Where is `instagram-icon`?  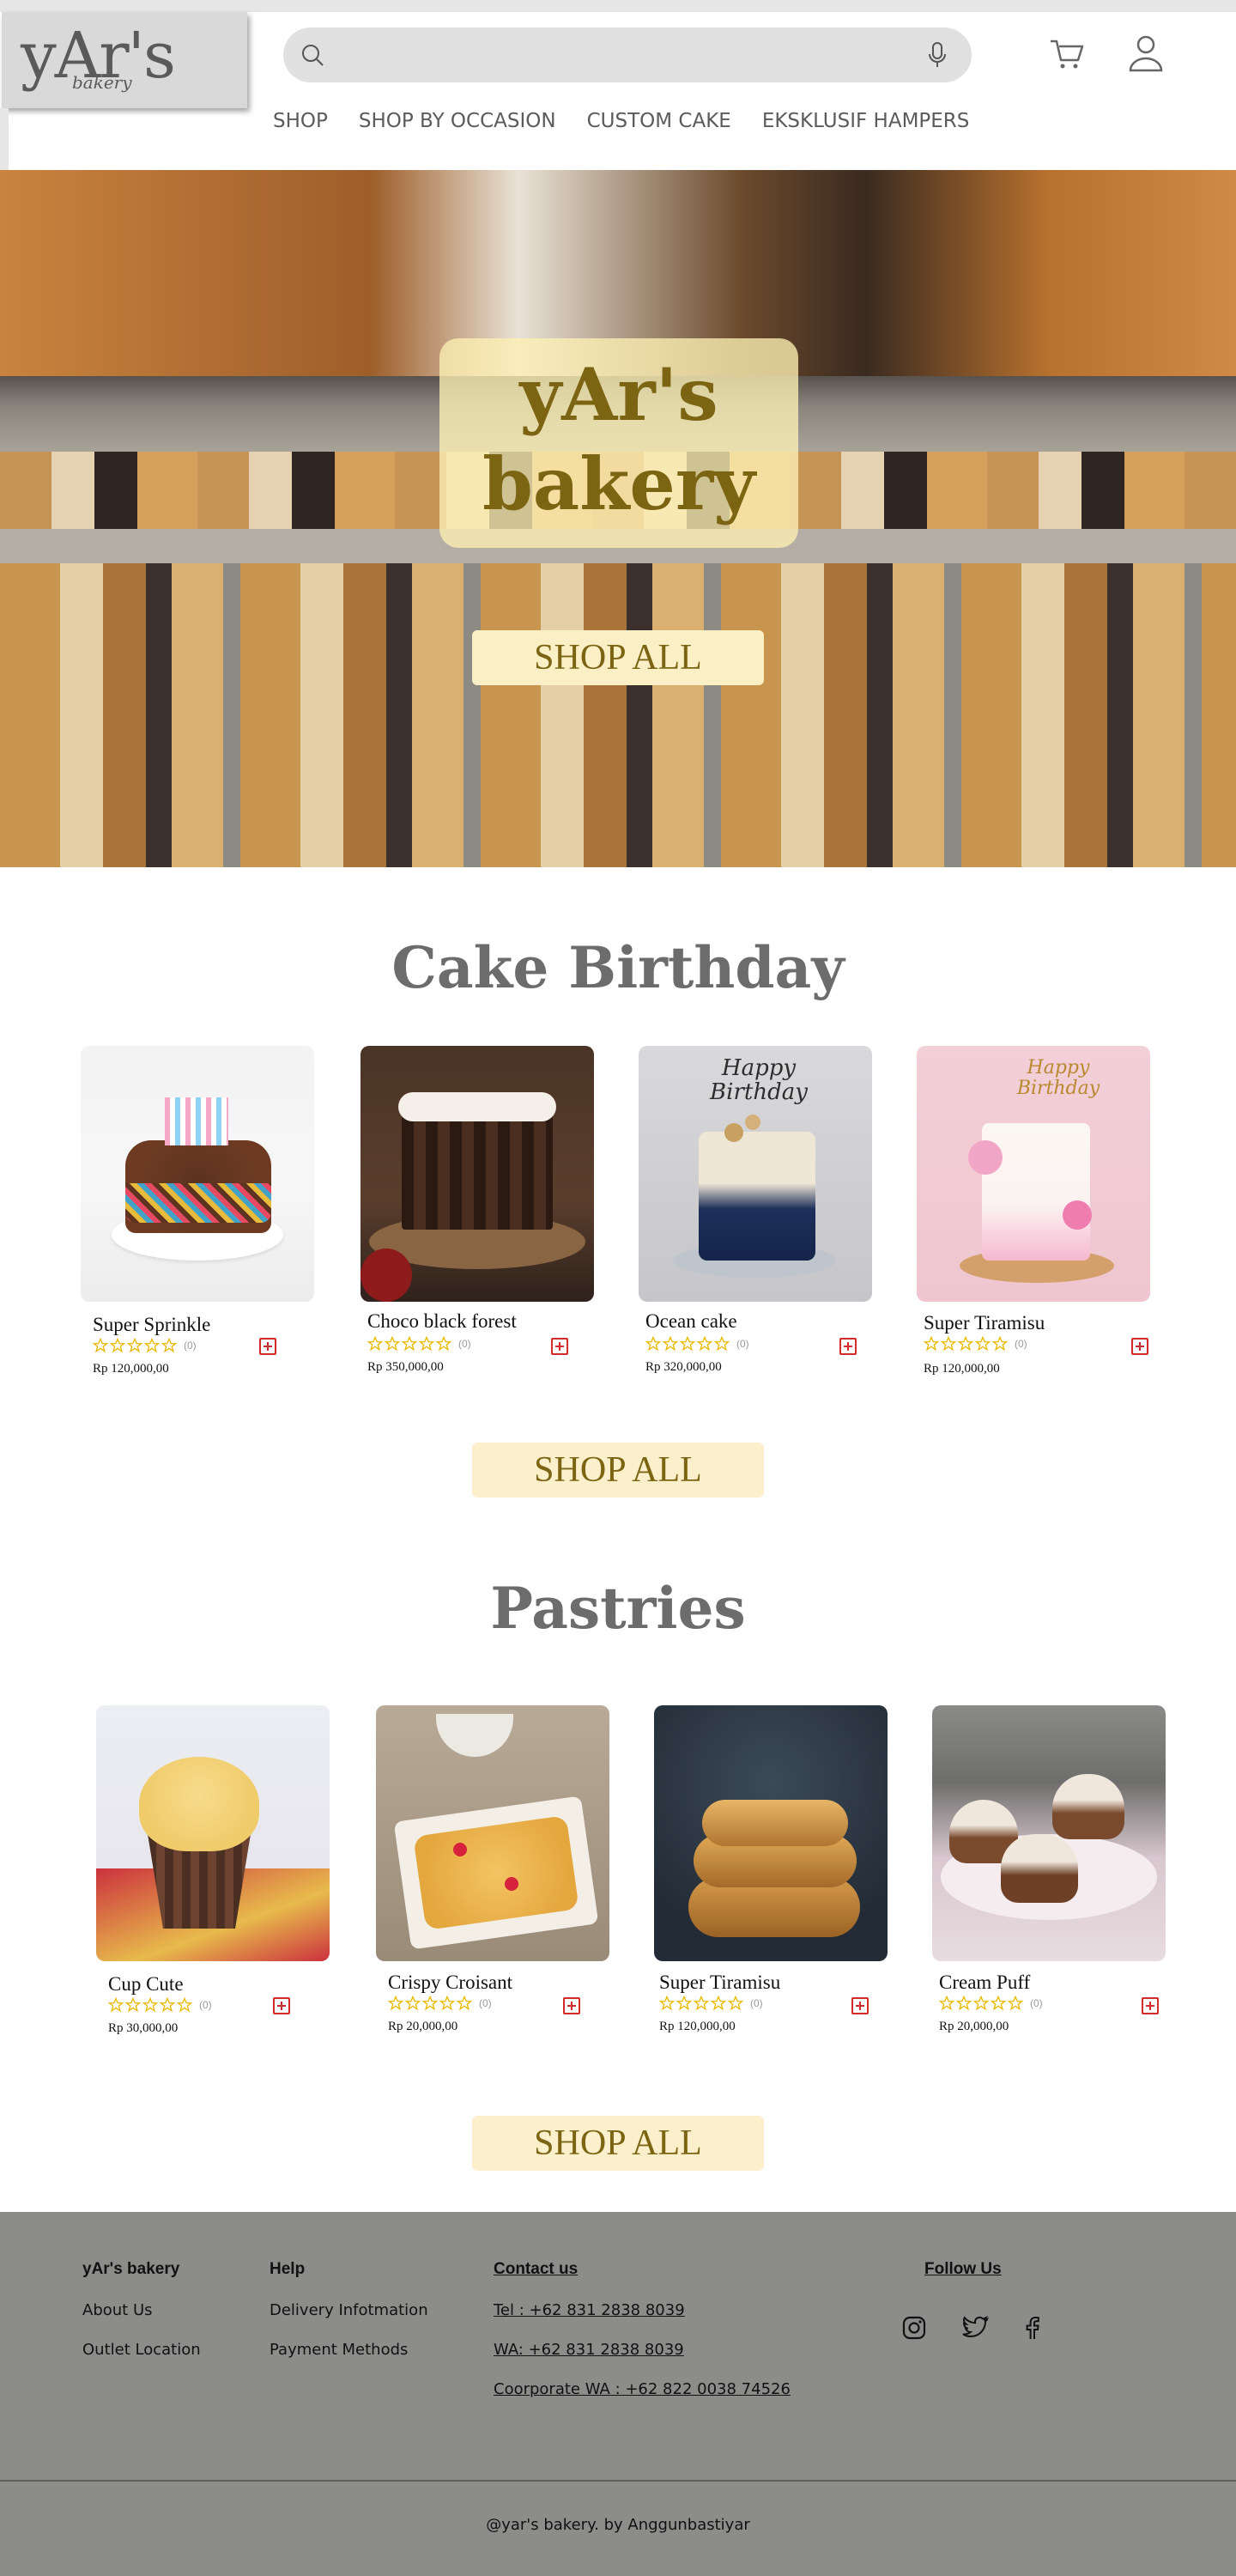
instagram-icon is located at coordinates (914, 2328).